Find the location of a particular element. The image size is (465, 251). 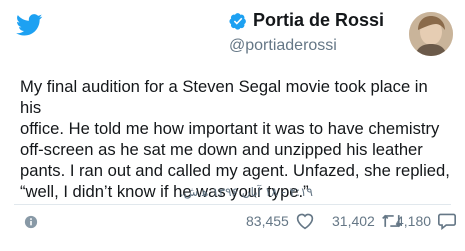

reply-button: 4,180 is located at coordinates (426, 221).